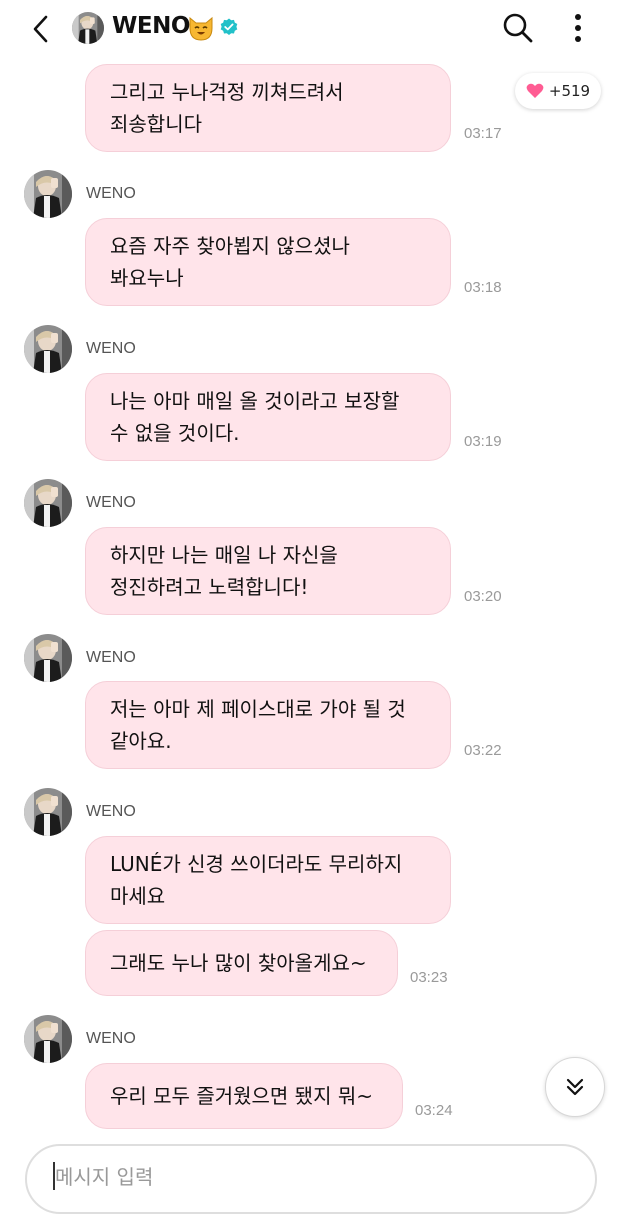  What do you see at coordinates (227, 108) in the screenshot?
I see `message-text: 그리고 누나걱정 끼쳐드려서 죄송합니다` at bounding box center [227, 108].